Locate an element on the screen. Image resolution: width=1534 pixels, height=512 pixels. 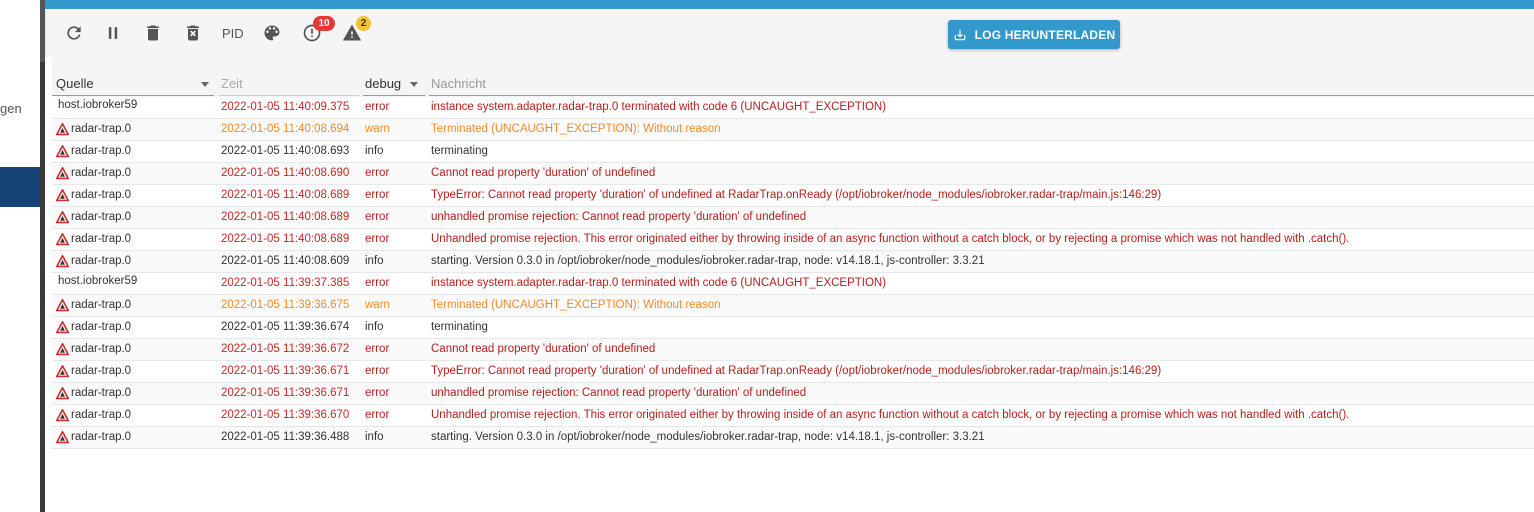
sidebar: gen is located at coordinates (20, 256).